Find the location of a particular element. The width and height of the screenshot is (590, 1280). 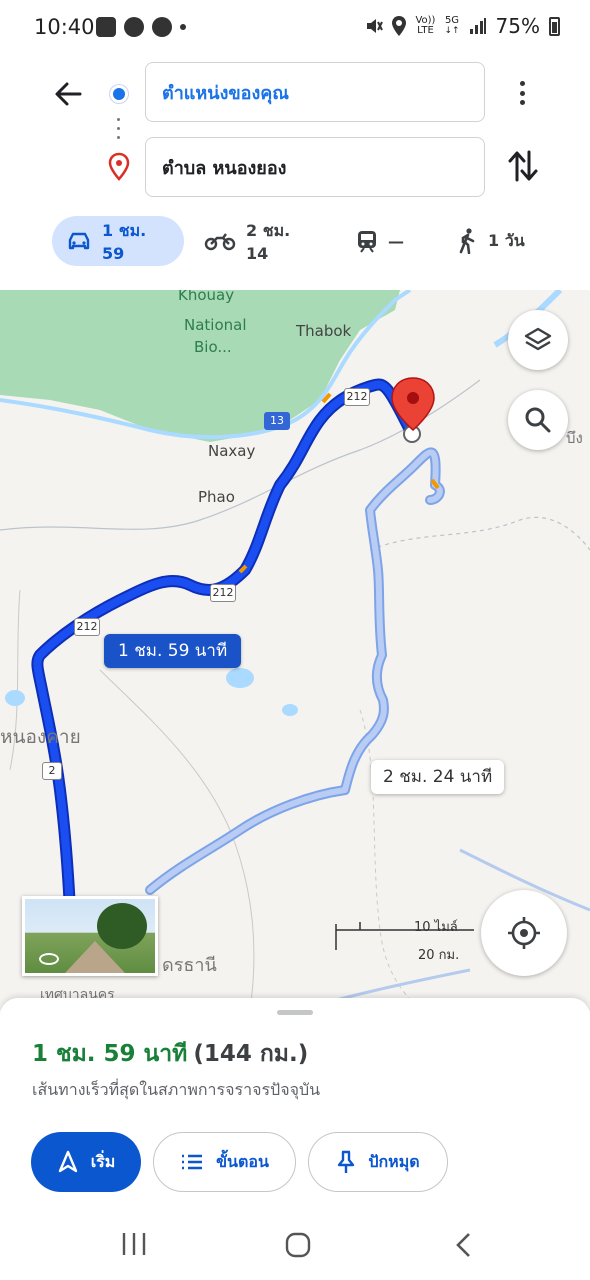

route-shield-212-west: 212 is located at coordinates (87, 627).